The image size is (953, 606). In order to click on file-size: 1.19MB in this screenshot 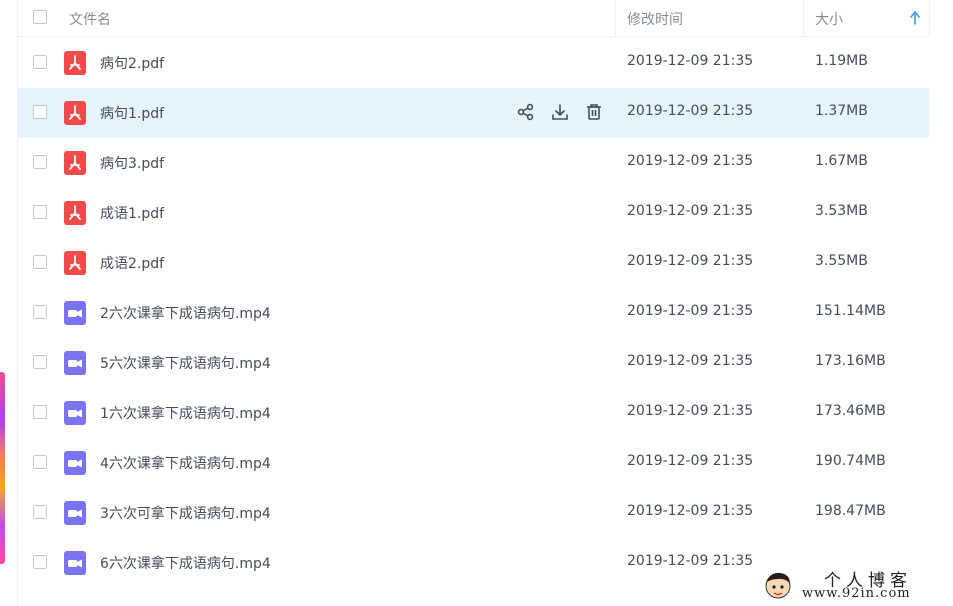, I will do `click(841, 61)`.